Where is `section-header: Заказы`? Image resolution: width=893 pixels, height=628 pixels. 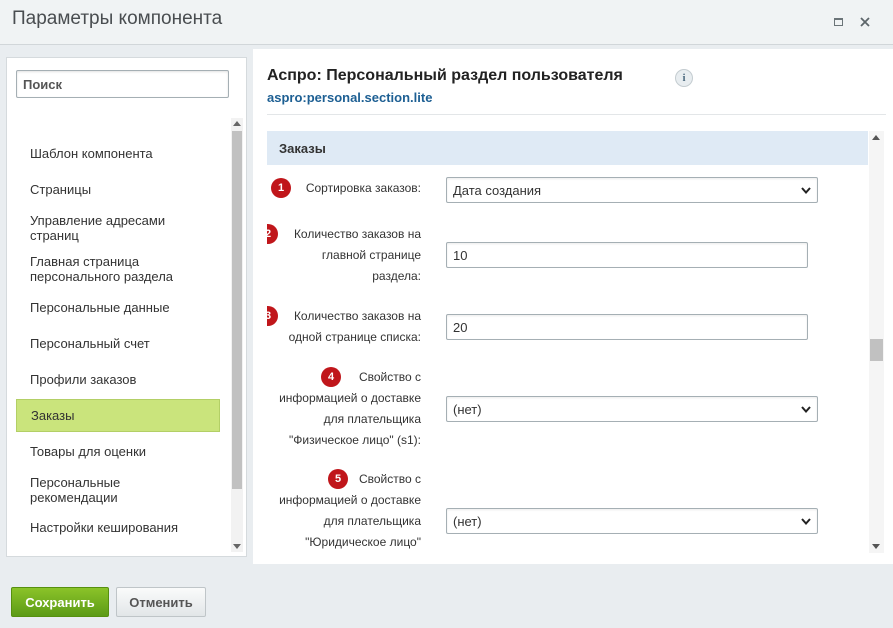 section-header: Заказы is located at coordinates (567, 148).